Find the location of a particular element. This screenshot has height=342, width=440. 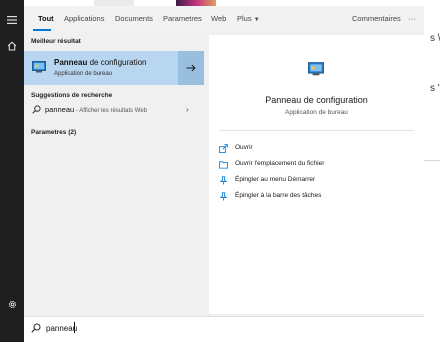

open-icon is located at coordinates (223, 148).